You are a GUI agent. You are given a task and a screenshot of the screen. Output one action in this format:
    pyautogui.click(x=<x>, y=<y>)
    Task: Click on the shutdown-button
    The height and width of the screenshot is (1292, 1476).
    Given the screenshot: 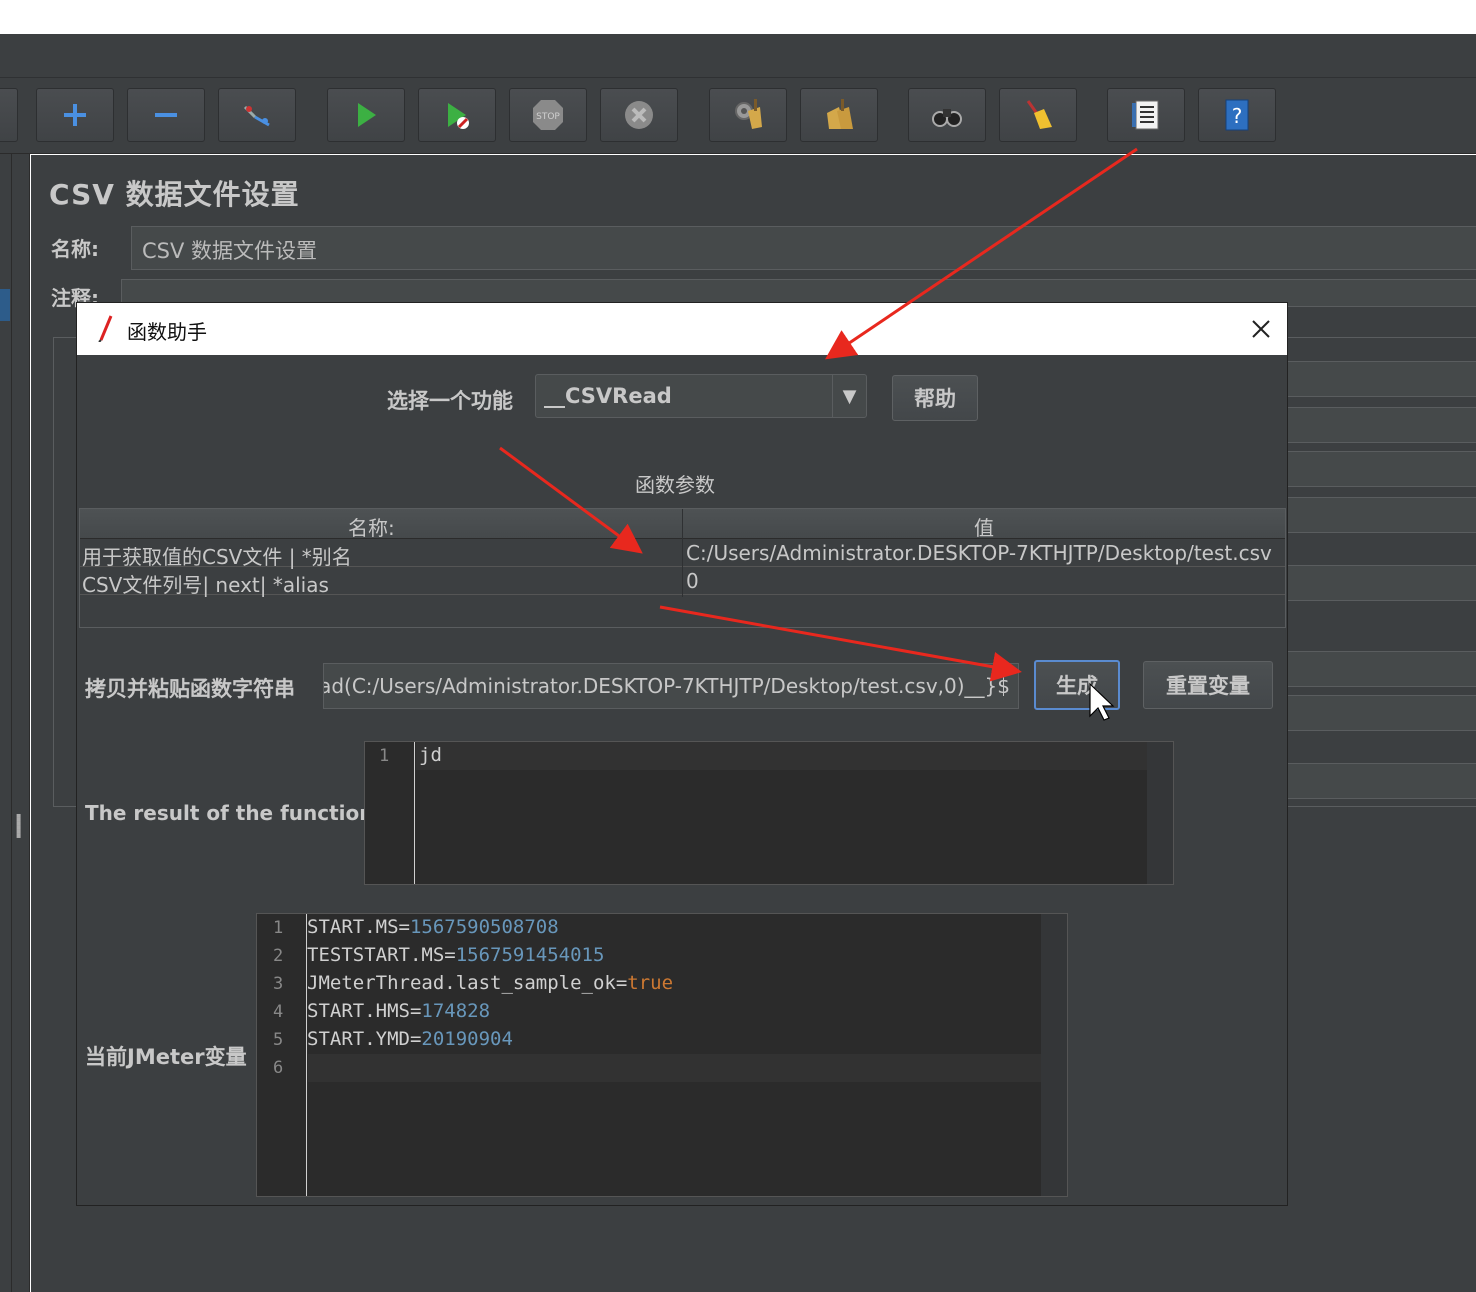 What is the action you would take?
    pyautogui.click(x=639, y=115)
    